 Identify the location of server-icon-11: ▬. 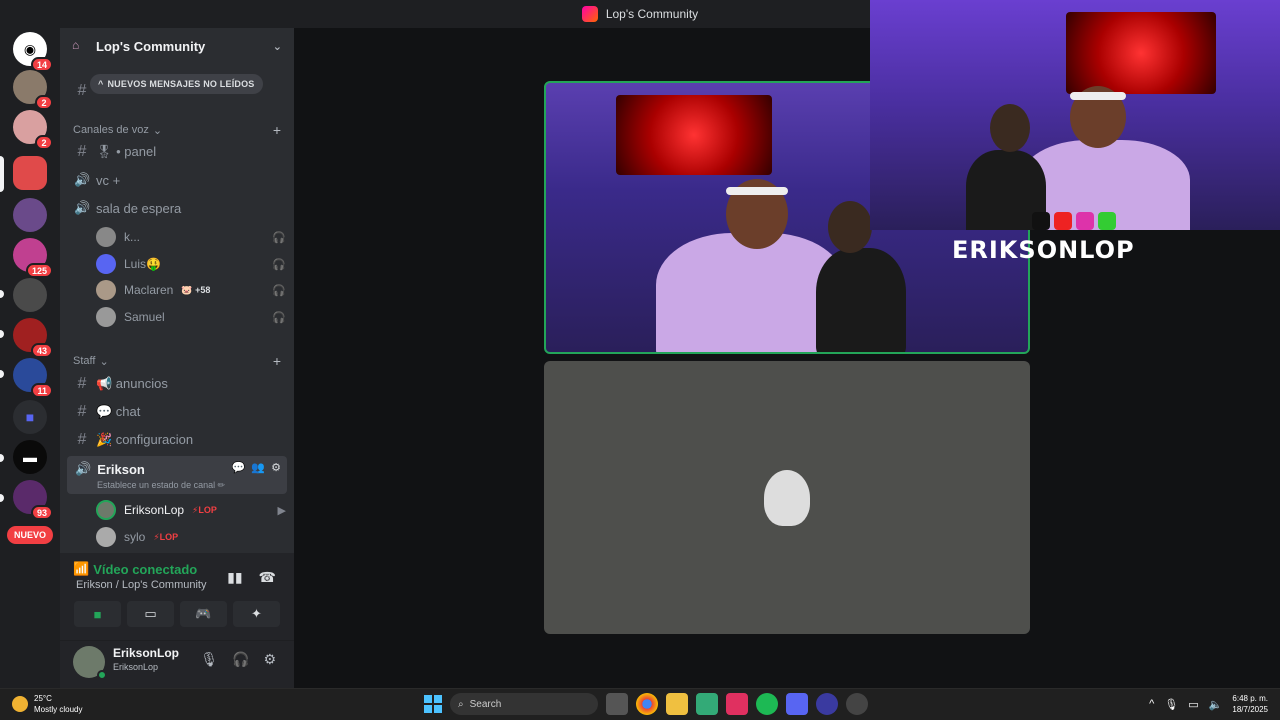
(30, 457).